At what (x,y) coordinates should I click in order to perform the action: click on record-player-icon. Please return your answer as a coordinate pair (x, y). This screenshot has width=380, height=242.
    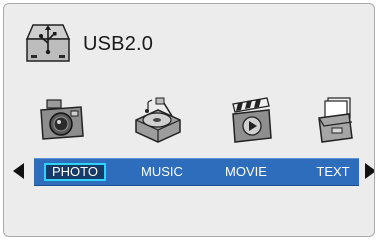
    Looking at the image, I should click on (158, 121).